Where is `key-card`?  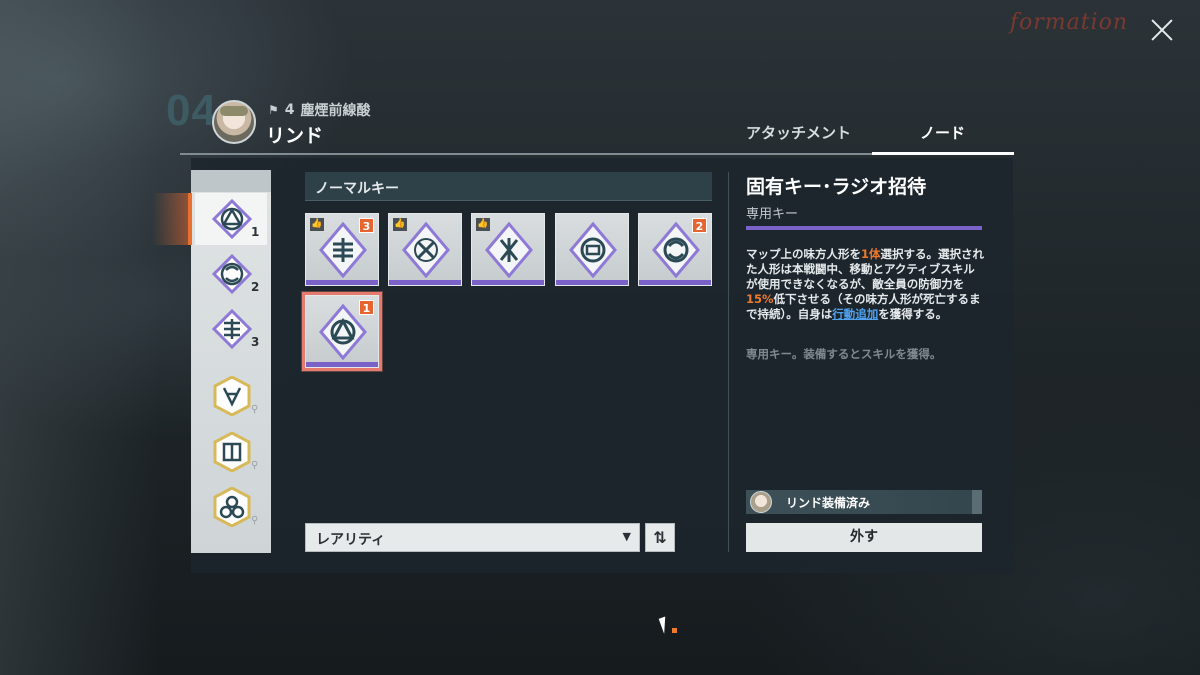
key-card is located at coordinates (592, 249).